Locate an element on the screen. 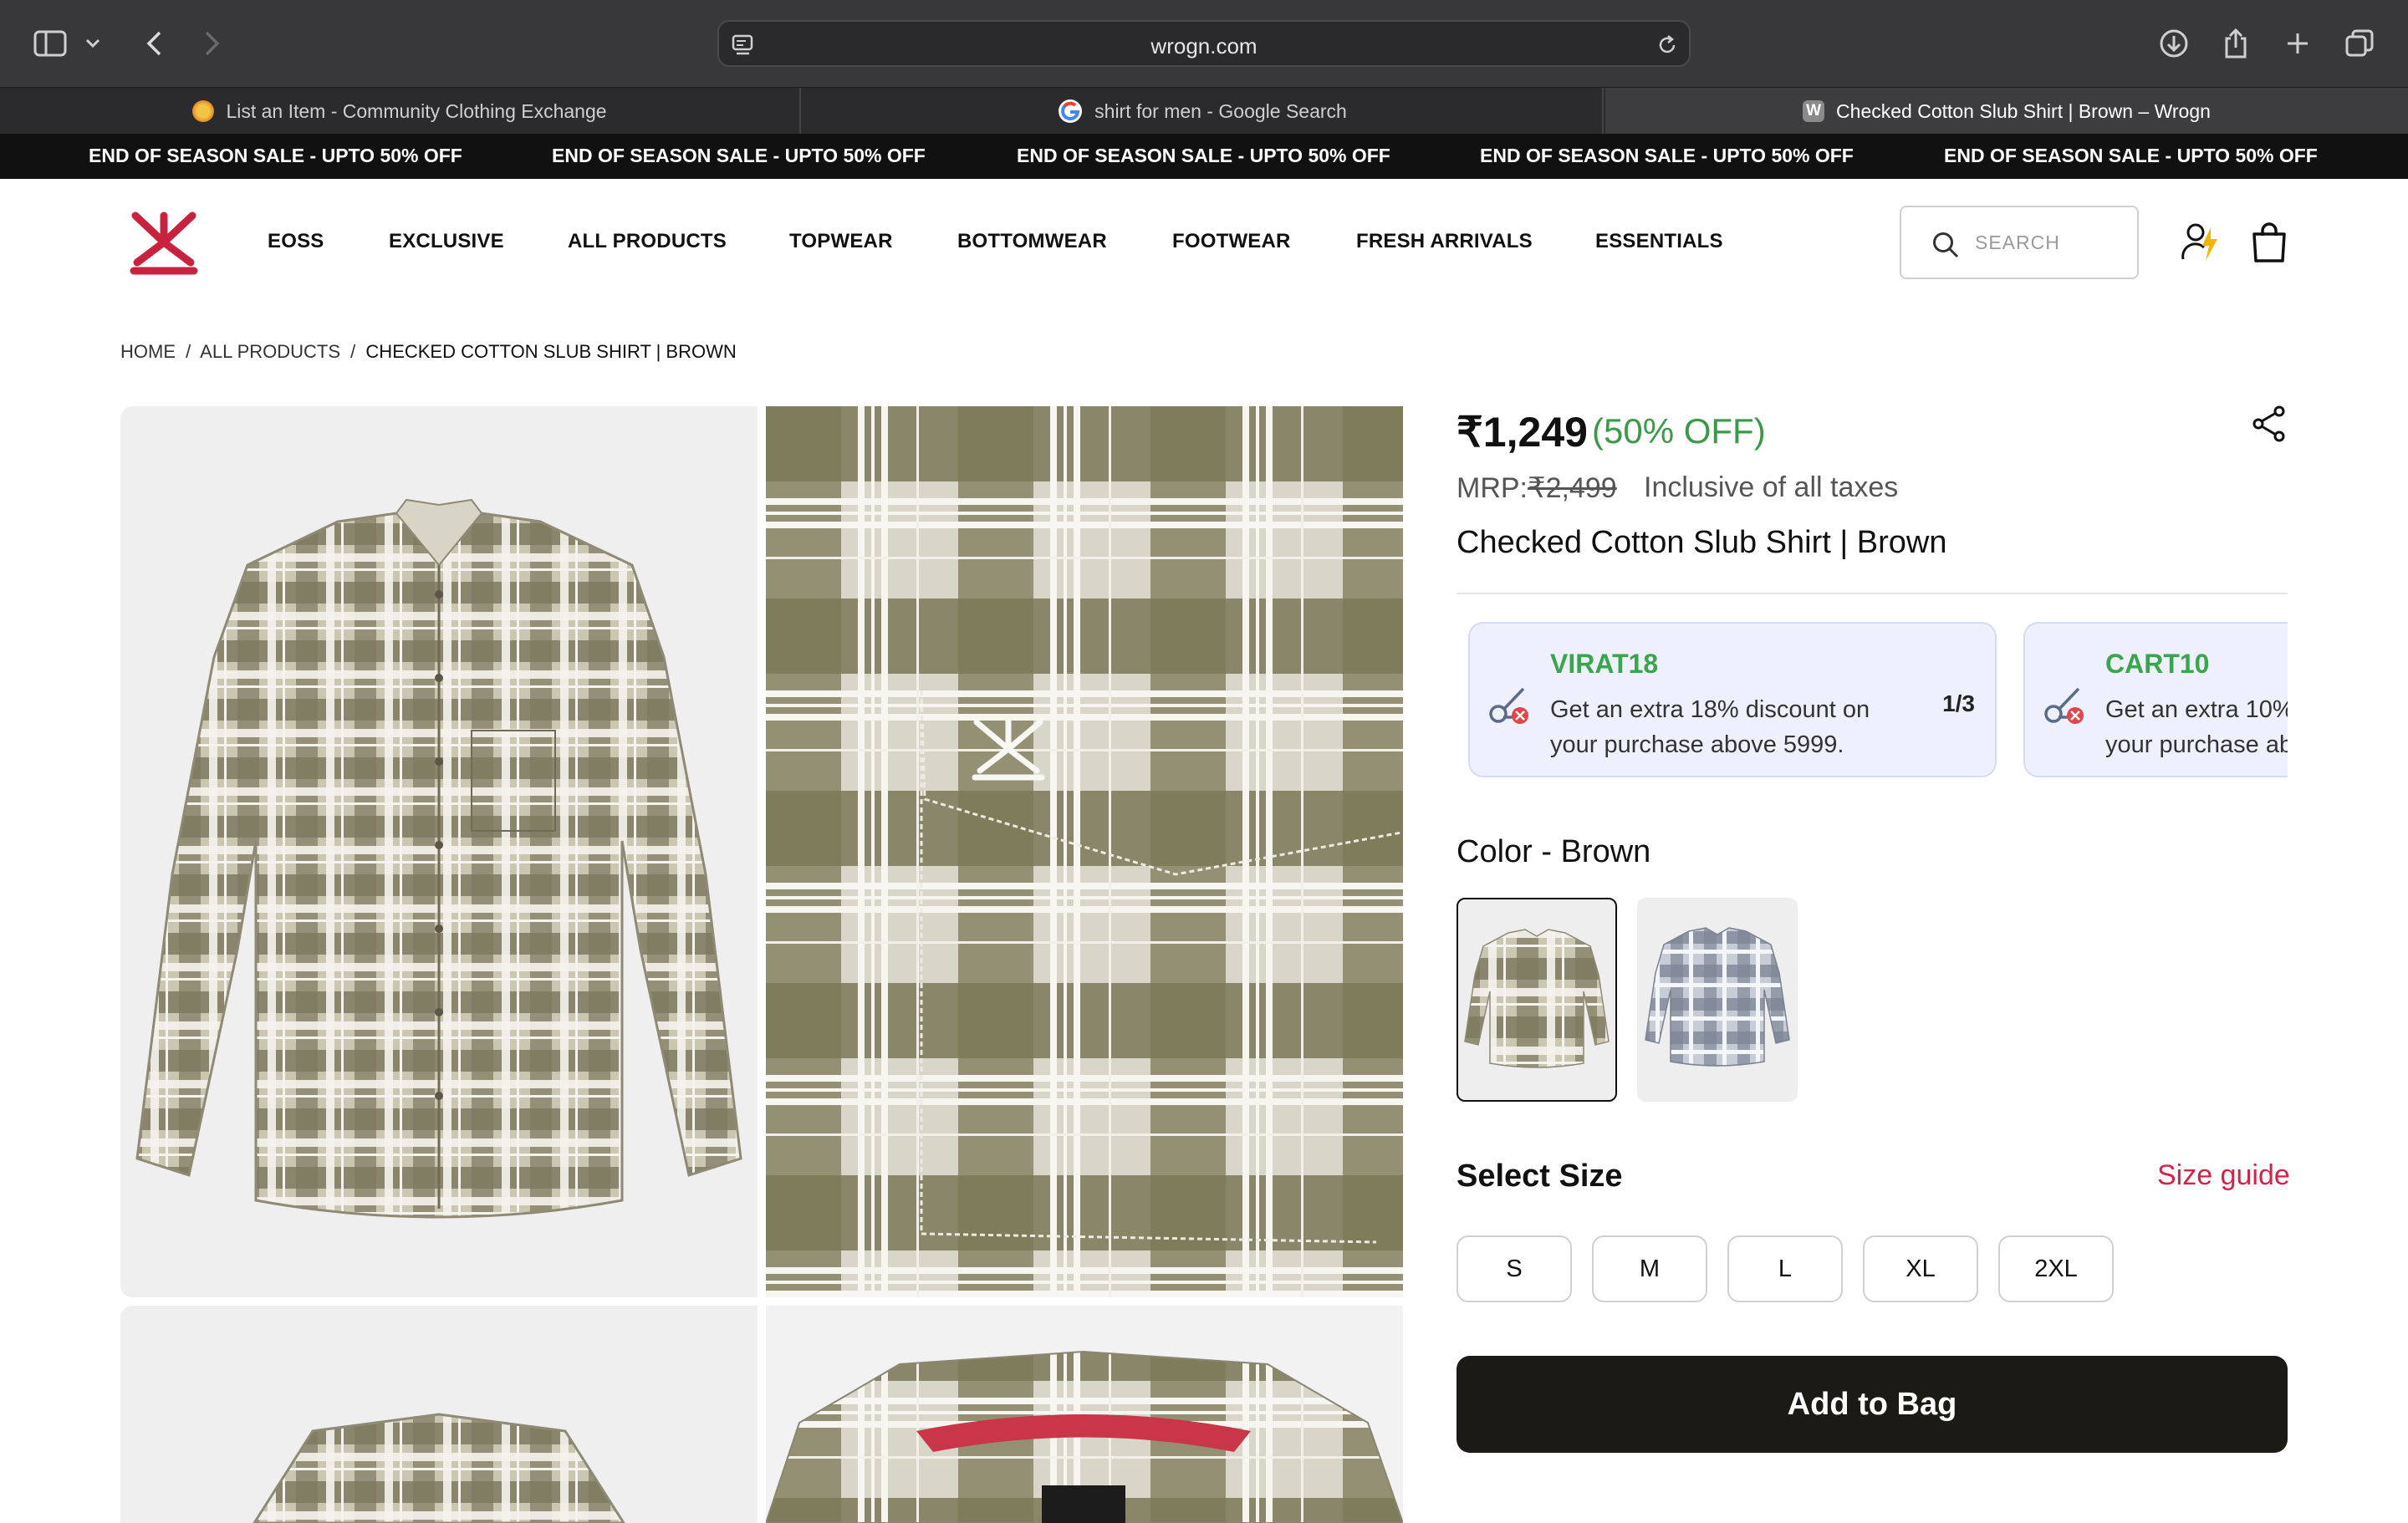 The image size is (2408, 1523). product-image-back is located at coordinates (439, 1414).